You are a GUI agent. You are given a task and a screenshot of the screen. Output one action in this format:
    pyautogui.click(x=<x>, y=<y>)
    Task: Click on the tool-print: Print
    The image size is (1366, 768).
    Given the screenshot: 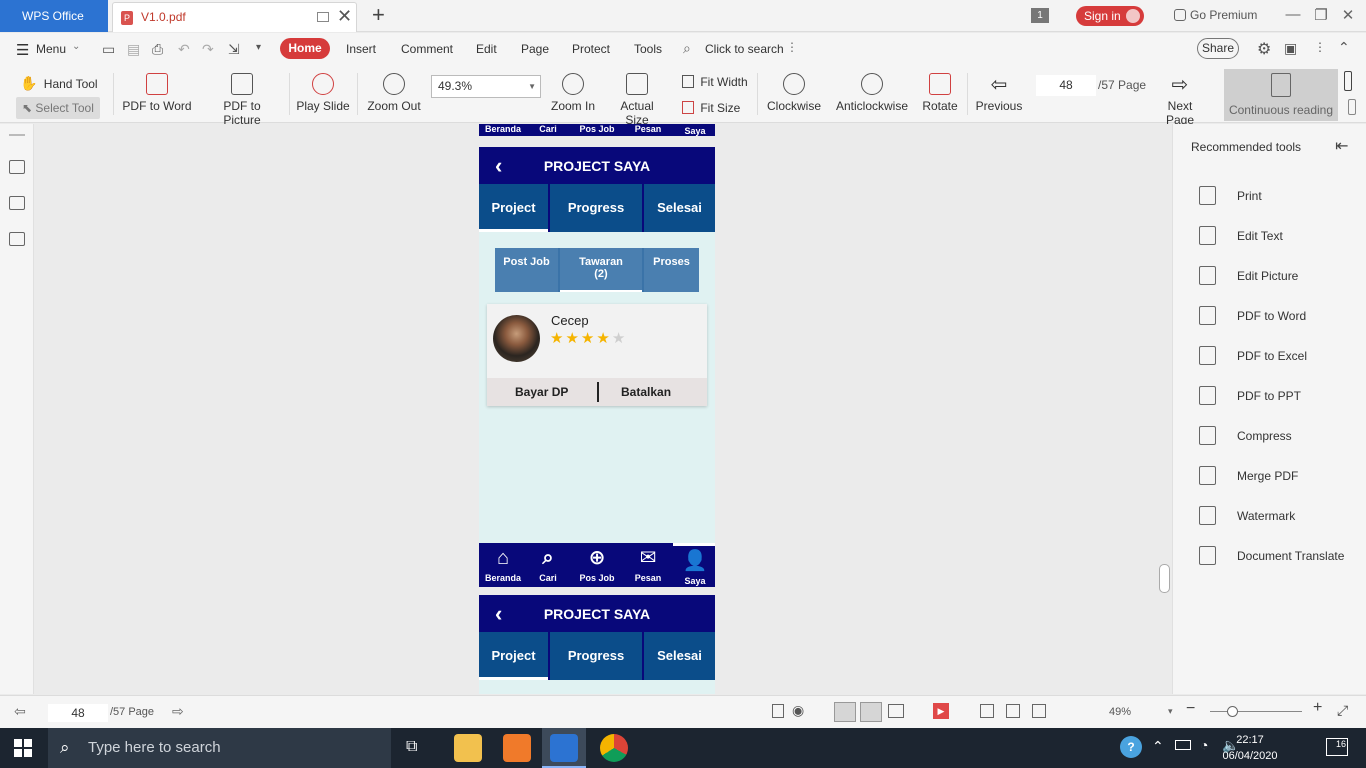 What is the action you would take?
    pyautogui.click(x=1282, y=196)
    